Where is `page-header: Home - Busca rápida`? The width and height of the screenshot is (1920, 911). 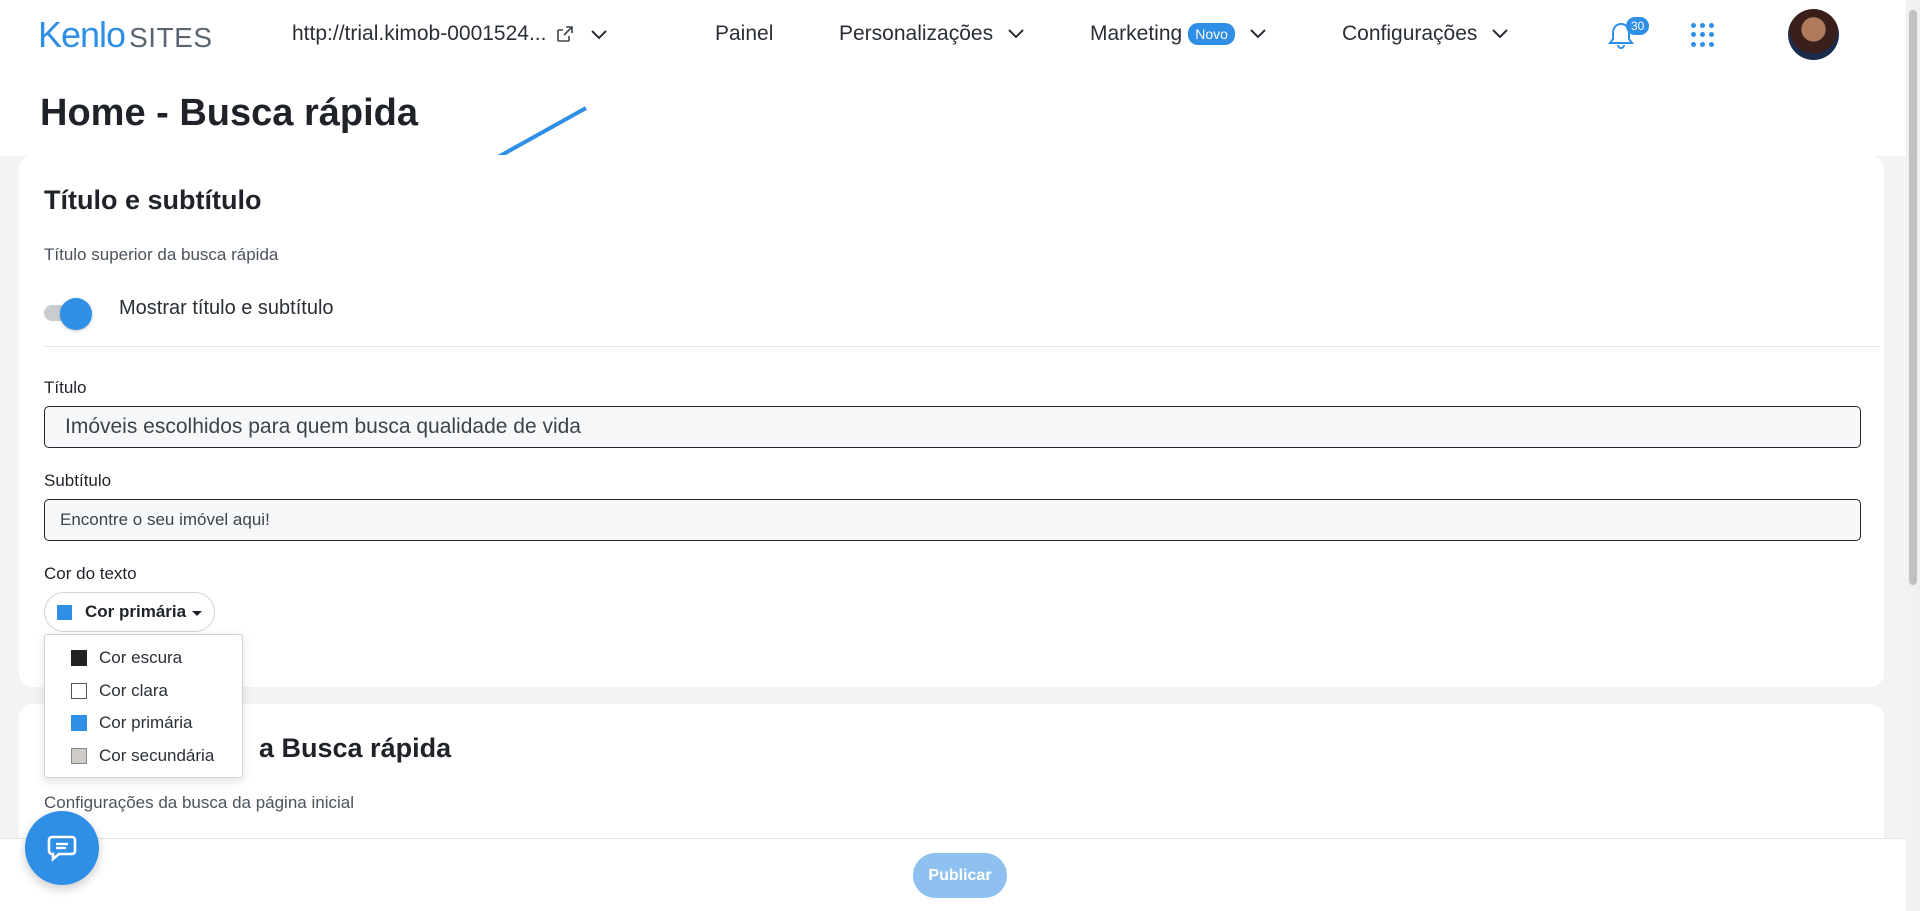
page-header: Home - Busca rápida is located at coordinates (953, 113).